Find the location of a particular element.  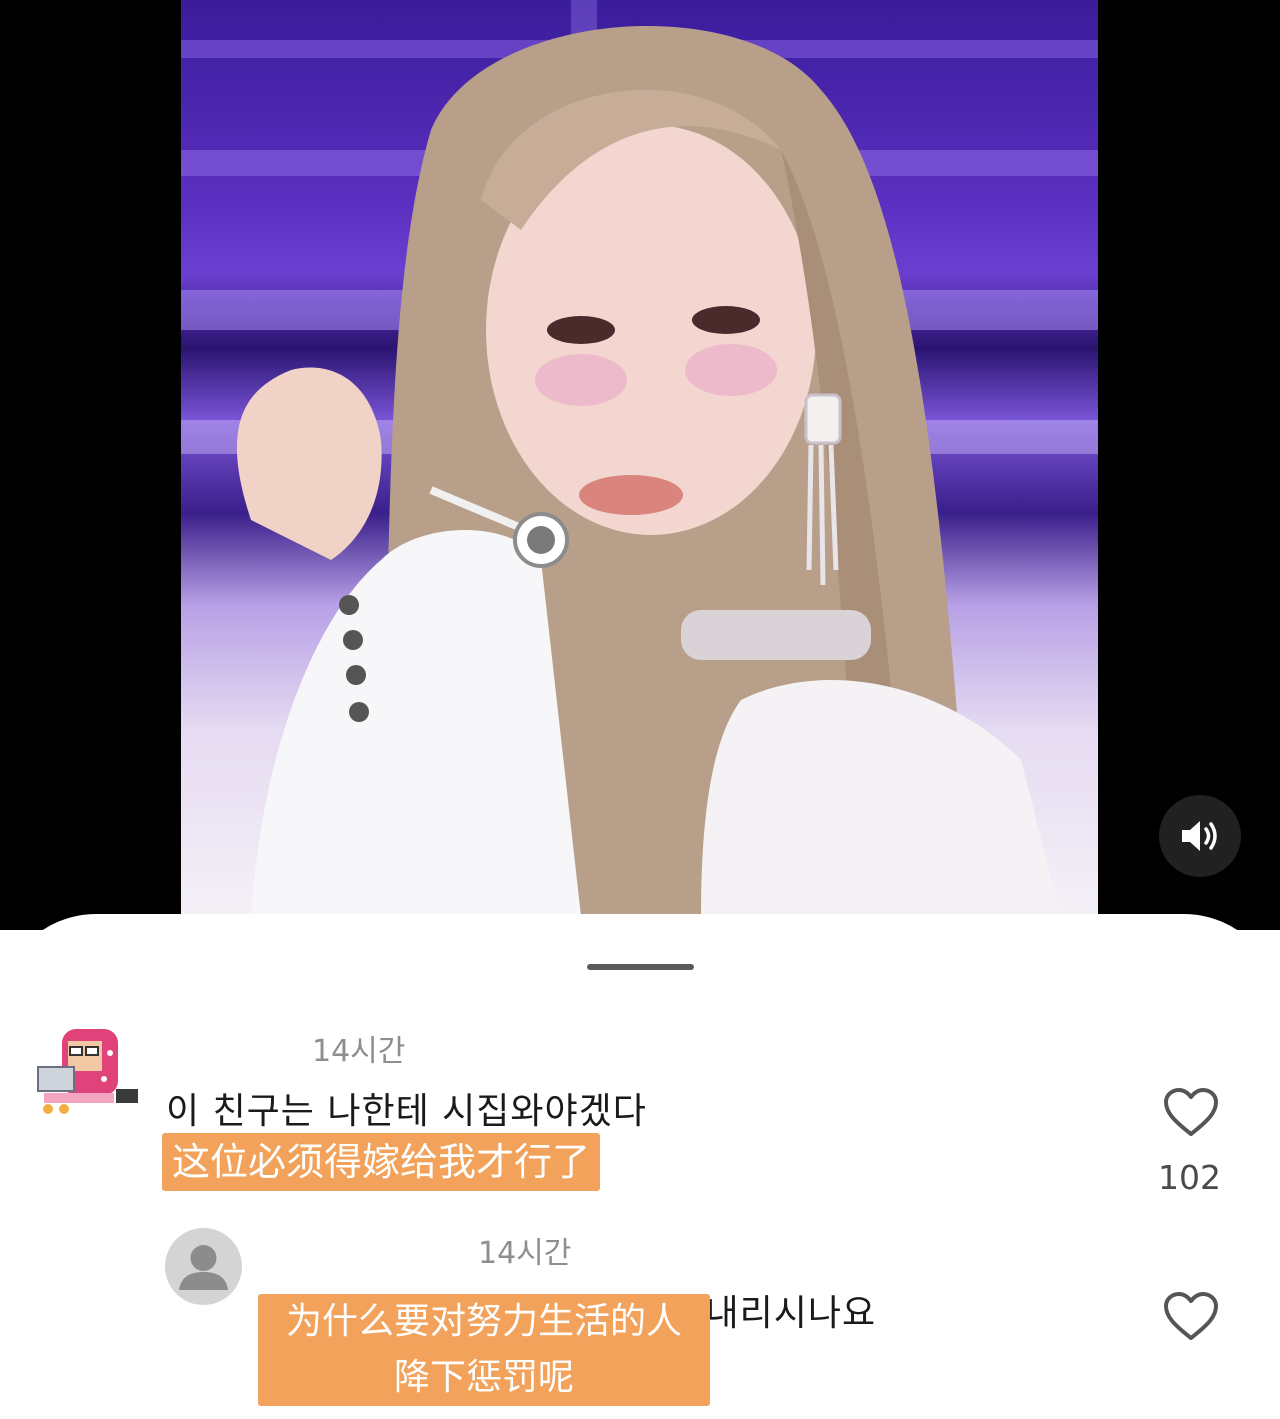

sheet-drag-handle is located at coordinates (640, 967).